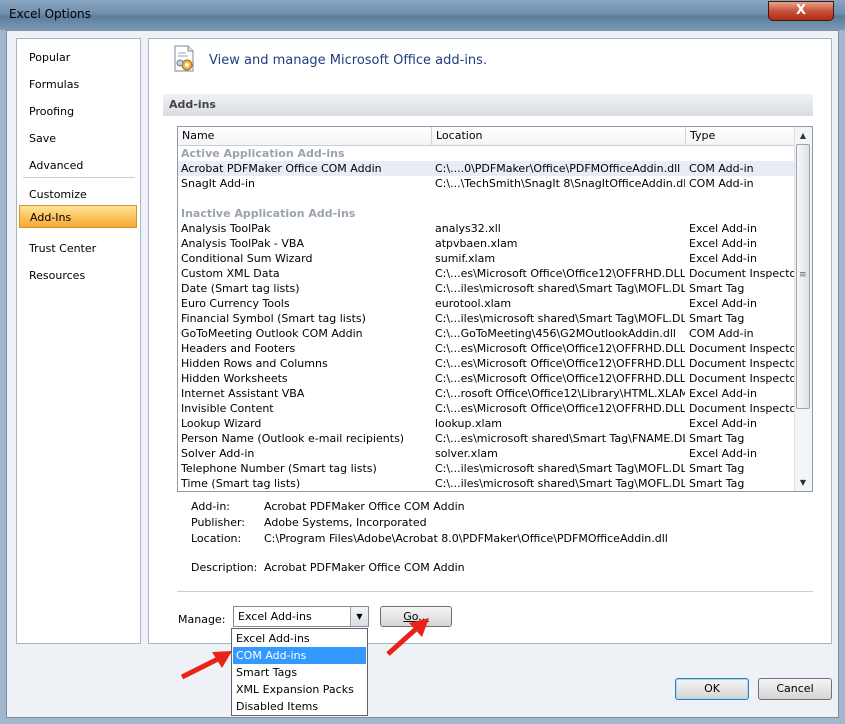 This screenshot has height=724, width=845. Describe the element at coordinates (801, 11) in the screenshot. I see `close-button: X` at that location.